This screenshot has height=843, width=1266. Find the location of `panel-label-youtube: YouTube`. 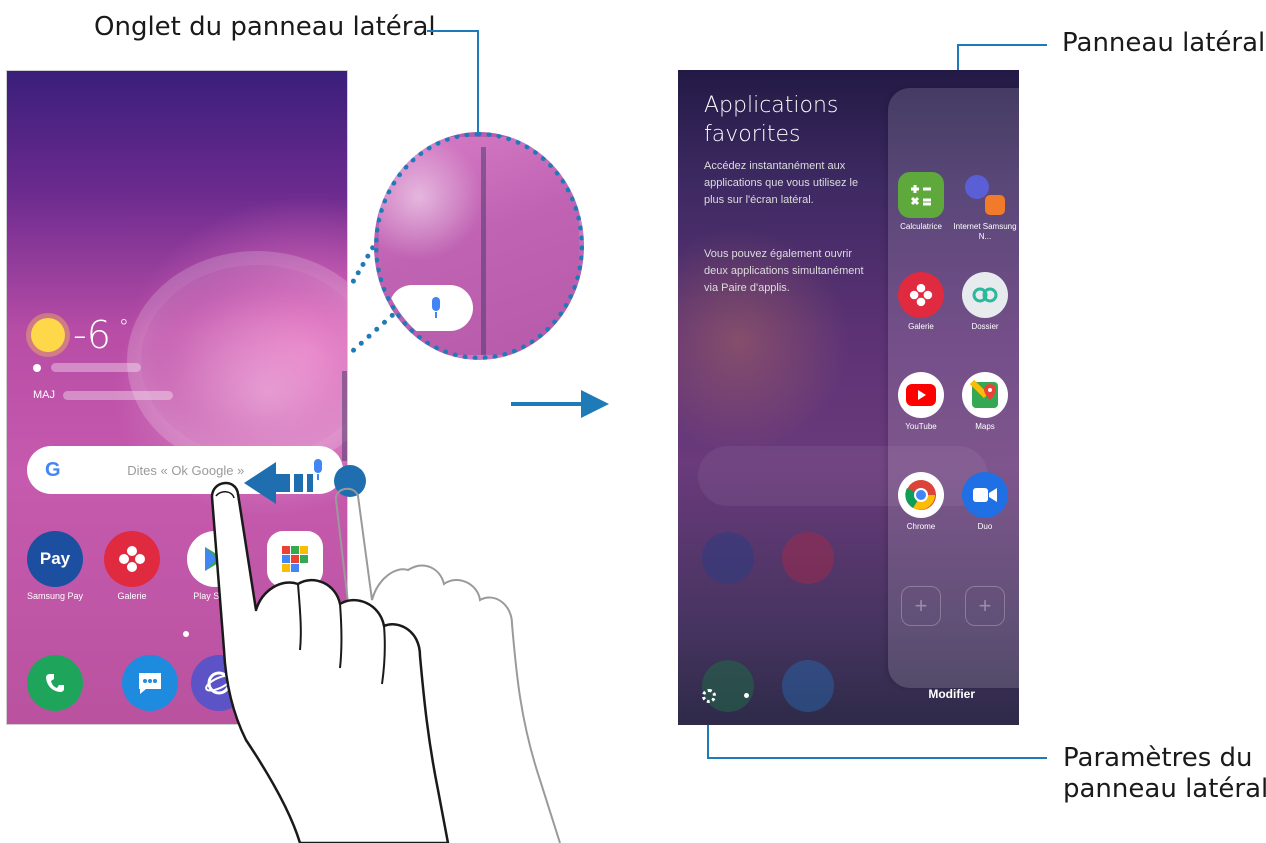

panel-label-youtube: YouTube is located at coordinates (921, 426).